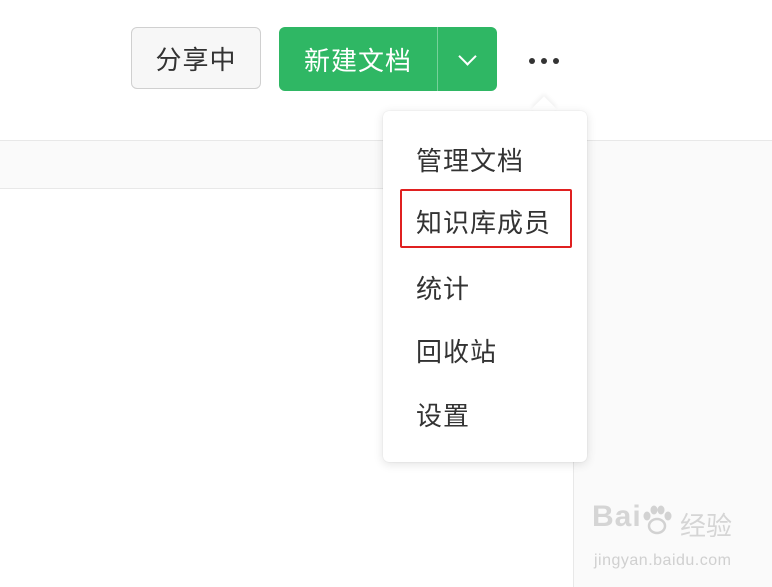 The width and height of the screenshot is (772, 587). I want to click on new-doc-split-button: 新建文档, so click(388, 59).